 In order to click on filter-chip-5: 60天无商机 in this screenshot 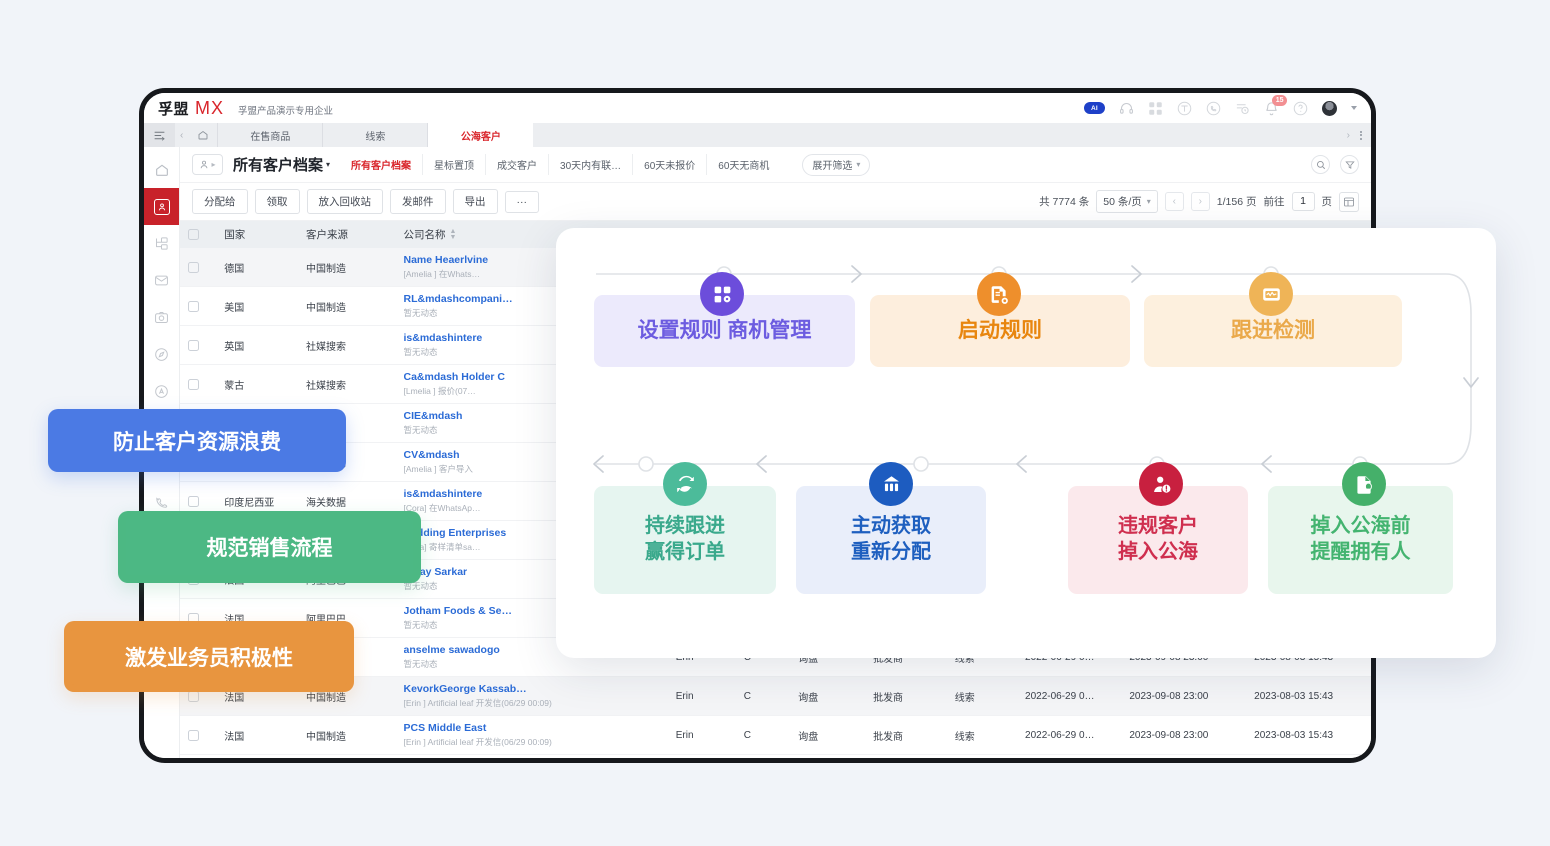, I will do `click(743, 164)`.